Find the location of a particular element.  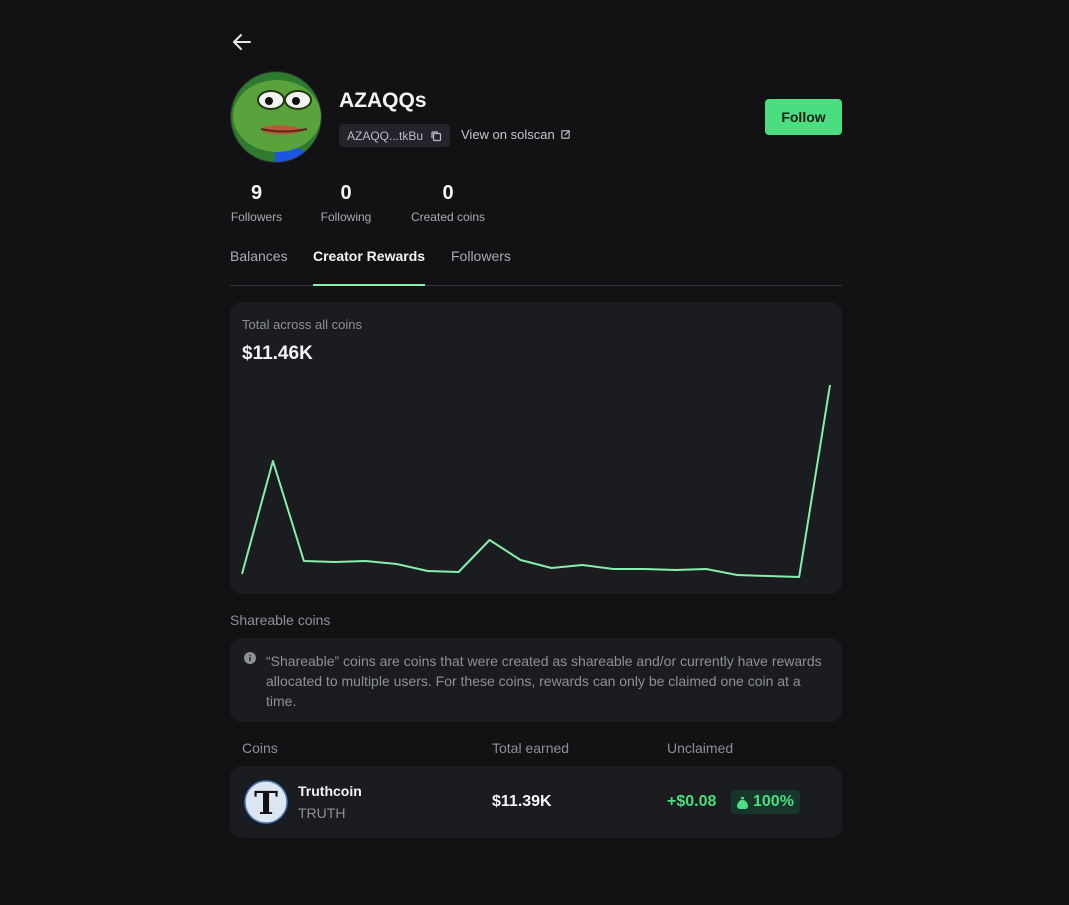

copy-icon is located at coordinates (436, 136).